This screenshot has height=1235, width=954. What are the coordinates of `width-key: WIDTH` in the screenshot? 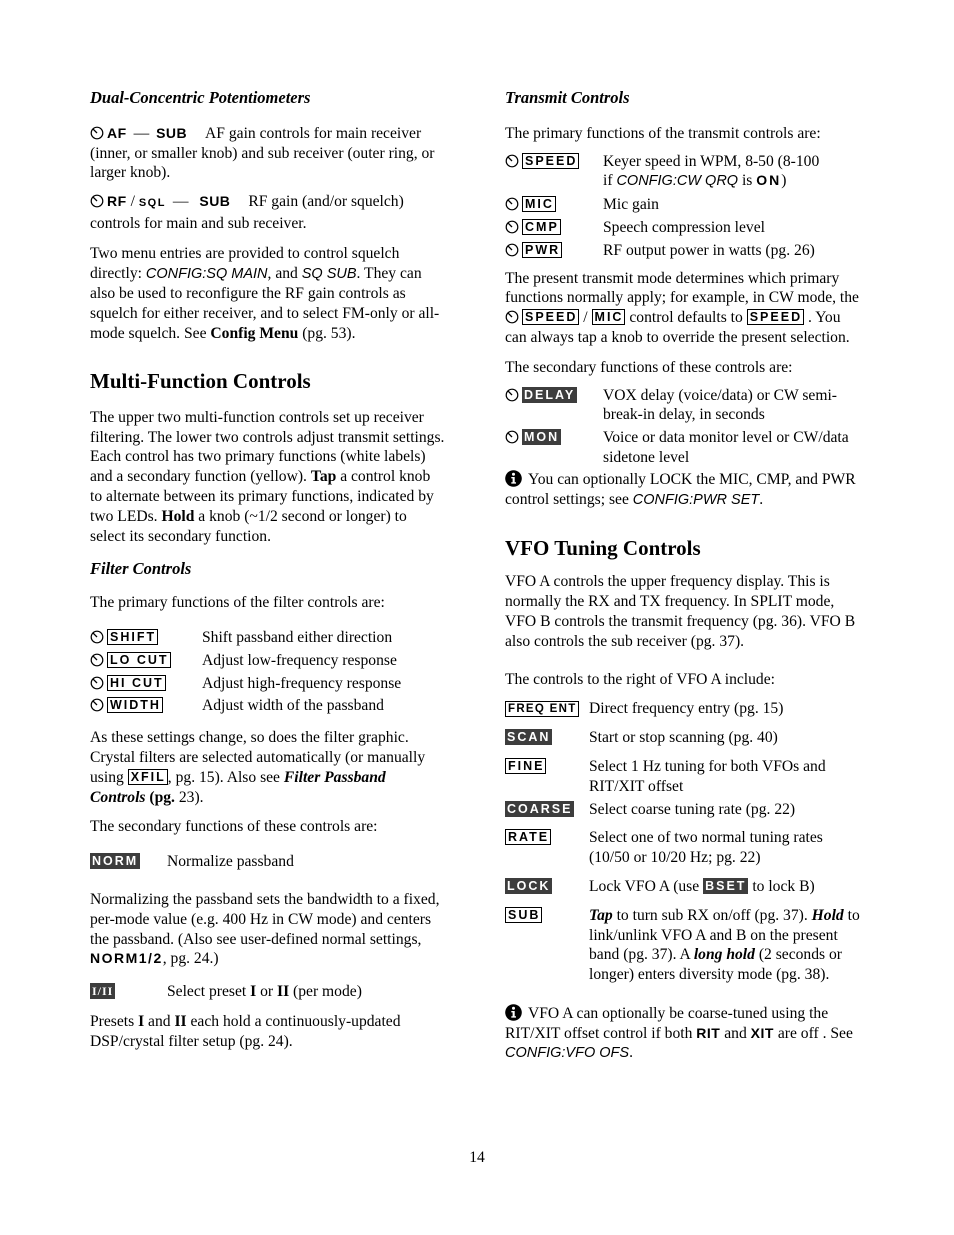 It's located at (135, 705).